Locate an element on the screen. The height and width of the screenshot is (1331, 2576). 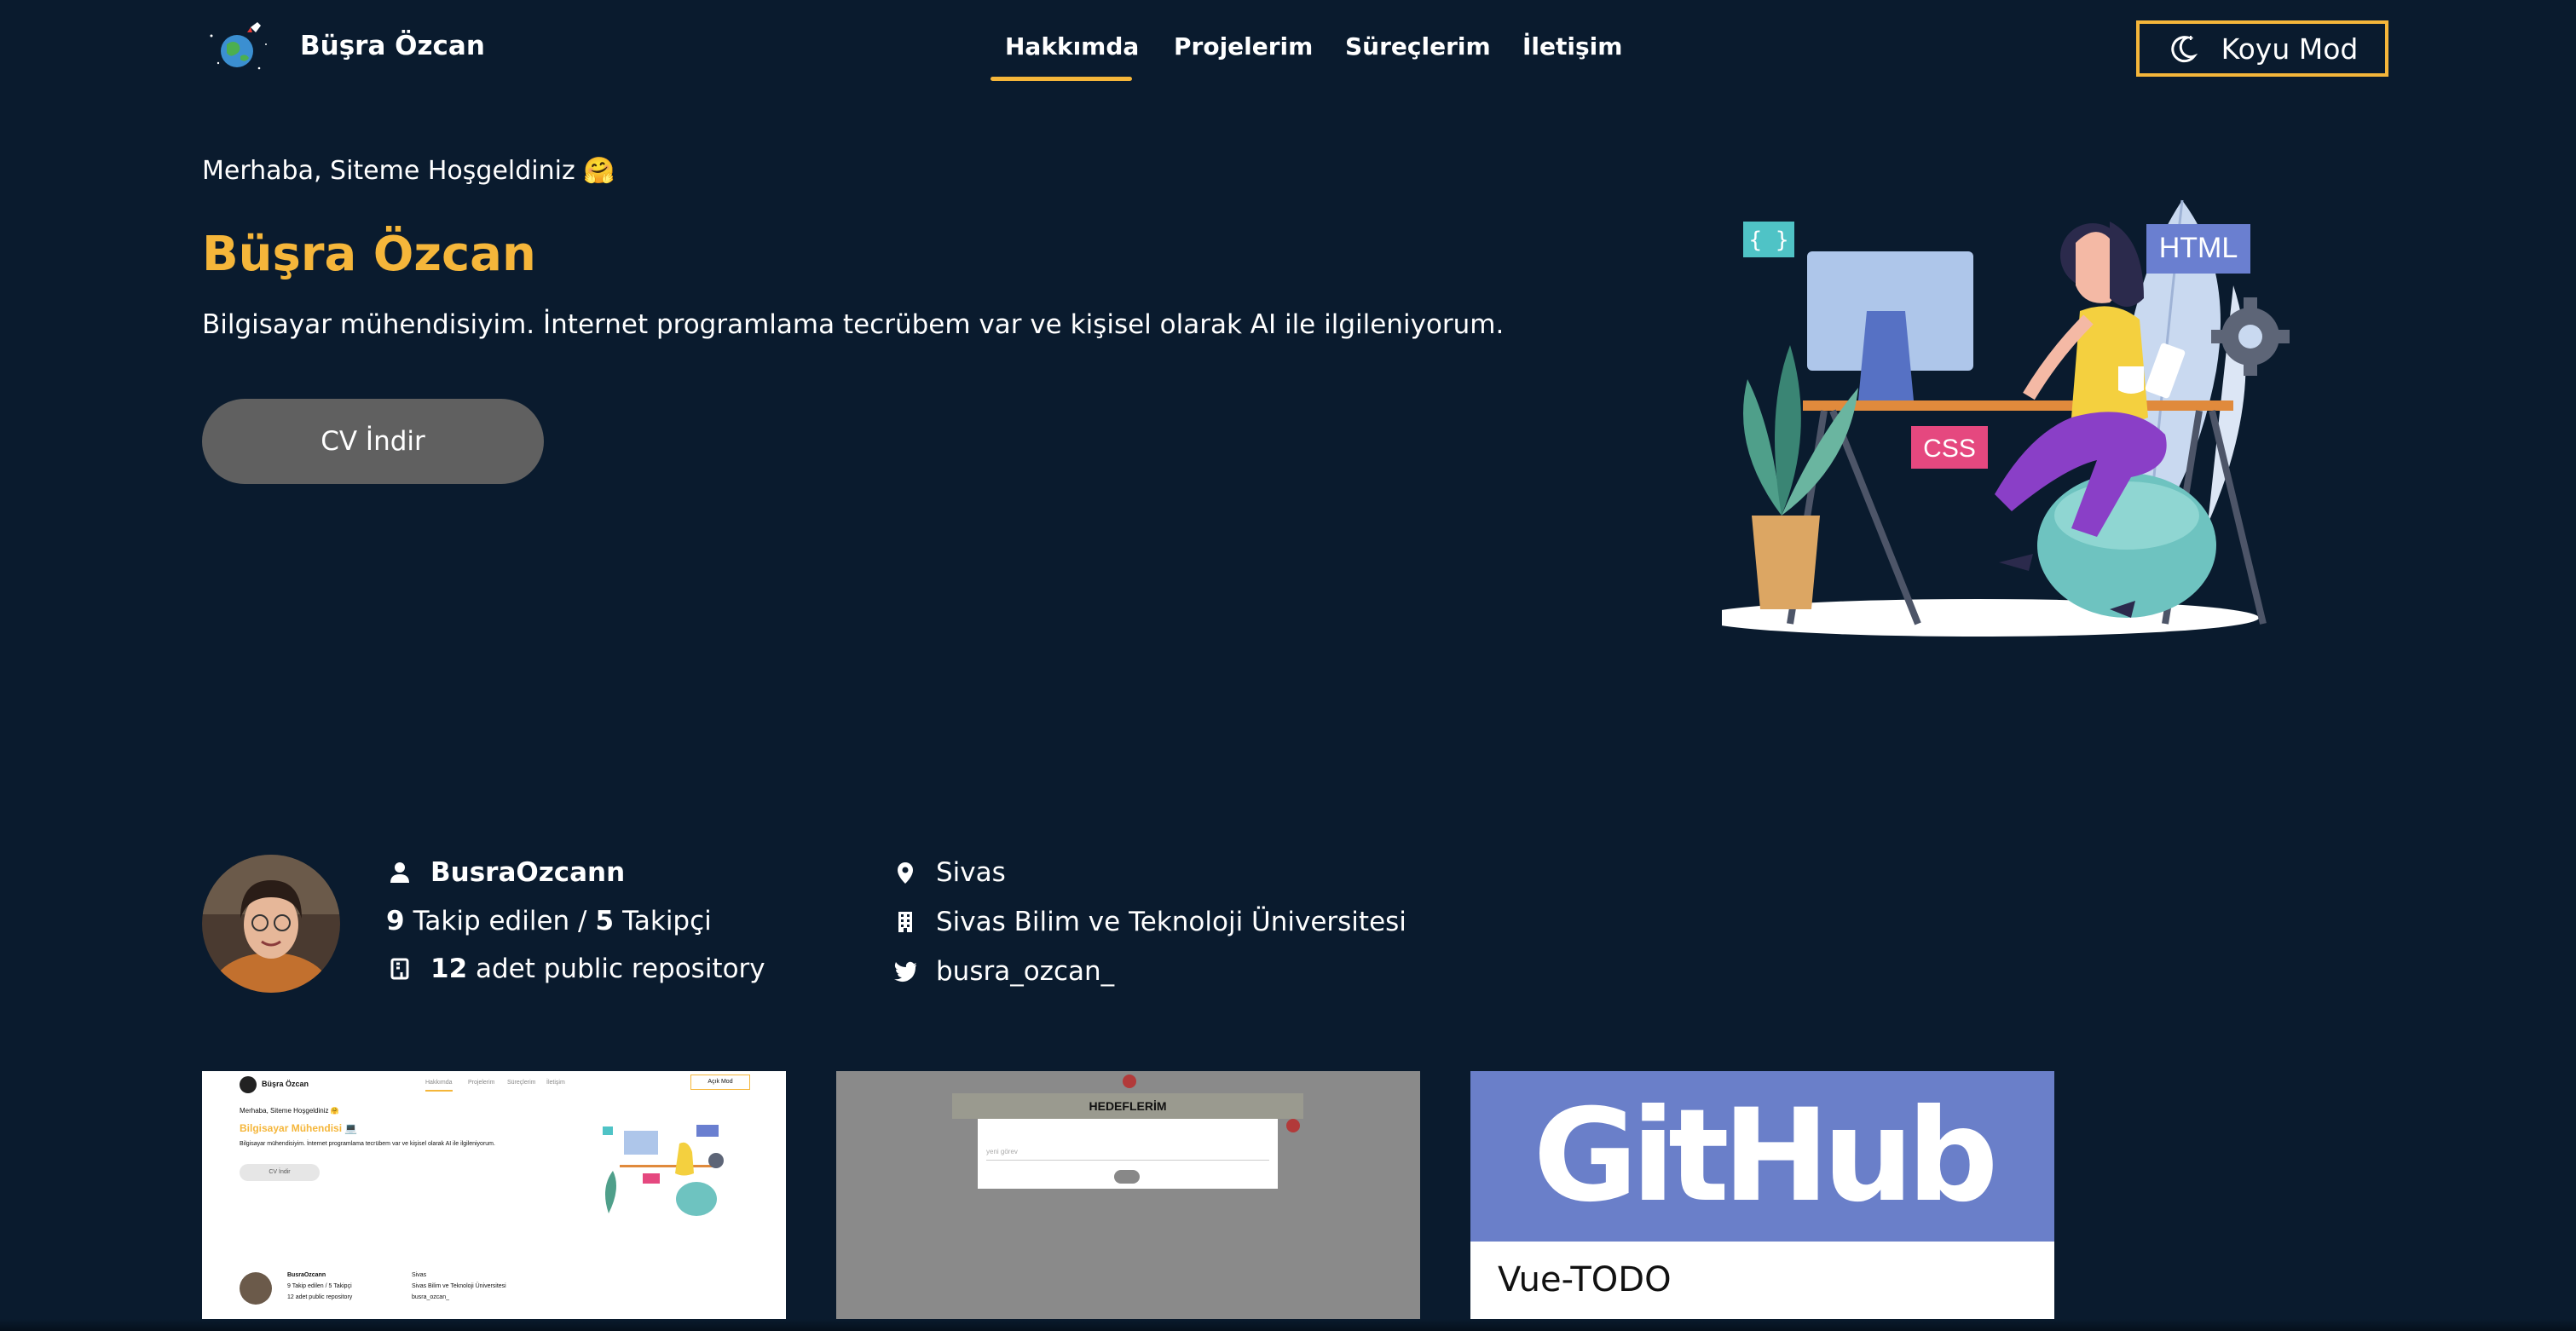
nav-hakkimda: Hakkımda is located at coordinates (1072, 46).